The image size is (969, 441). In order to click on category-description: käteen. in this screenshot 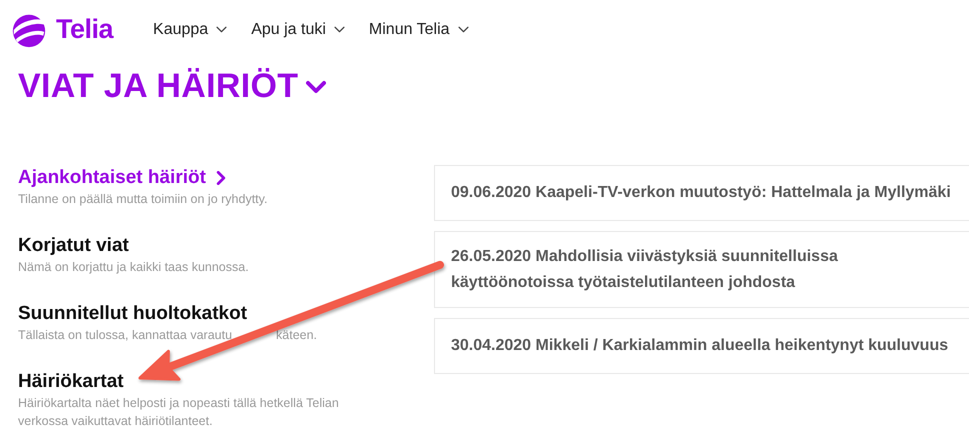, I will do `click(297, 335)`.